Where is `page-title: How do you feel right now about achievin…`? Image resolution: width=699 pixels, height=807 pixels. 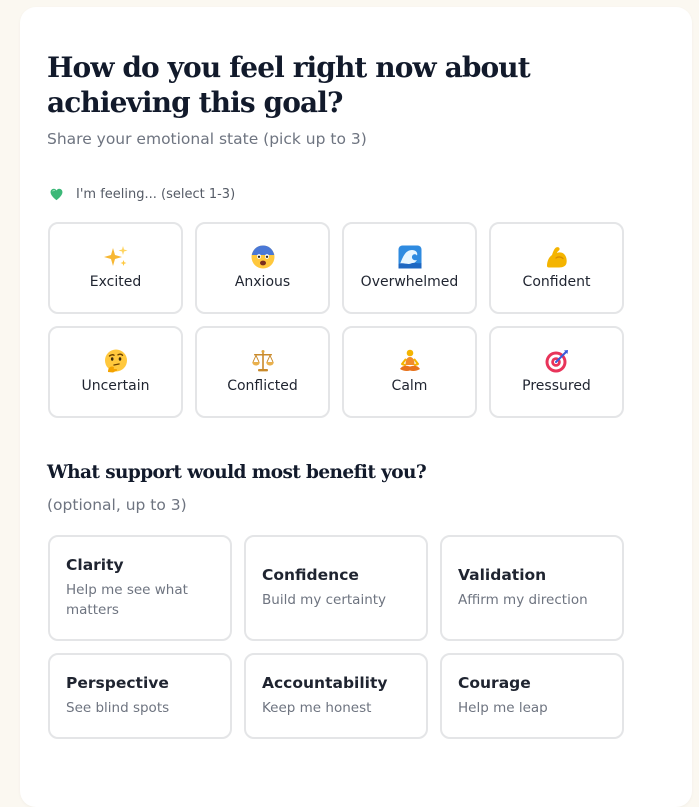 page-title: How do you feel right now about achievin… is located at coordinates (289, 85).